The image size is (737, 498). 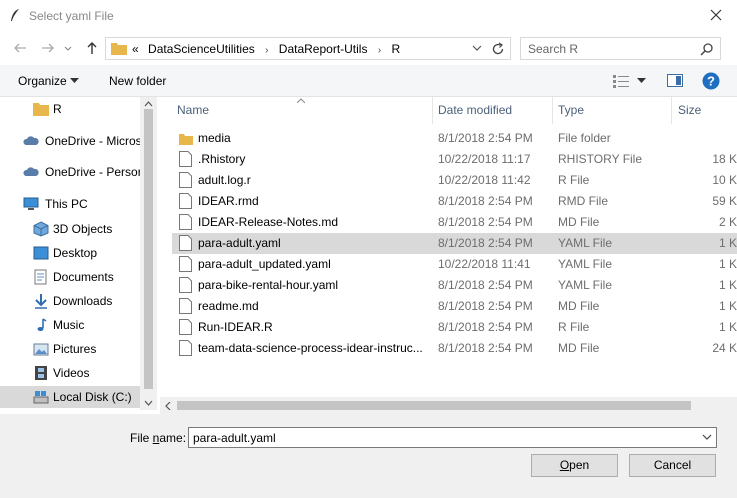 What do you see at coordinates (724, 180) in the screenshot?
I see `file-size: 10 K` at bounding box center [724, 180].